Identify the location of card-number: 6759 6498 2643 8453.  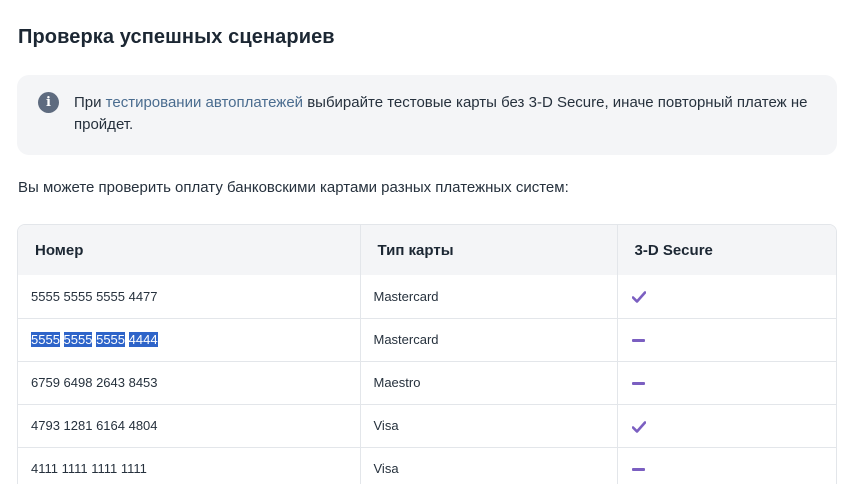
(189, 382).